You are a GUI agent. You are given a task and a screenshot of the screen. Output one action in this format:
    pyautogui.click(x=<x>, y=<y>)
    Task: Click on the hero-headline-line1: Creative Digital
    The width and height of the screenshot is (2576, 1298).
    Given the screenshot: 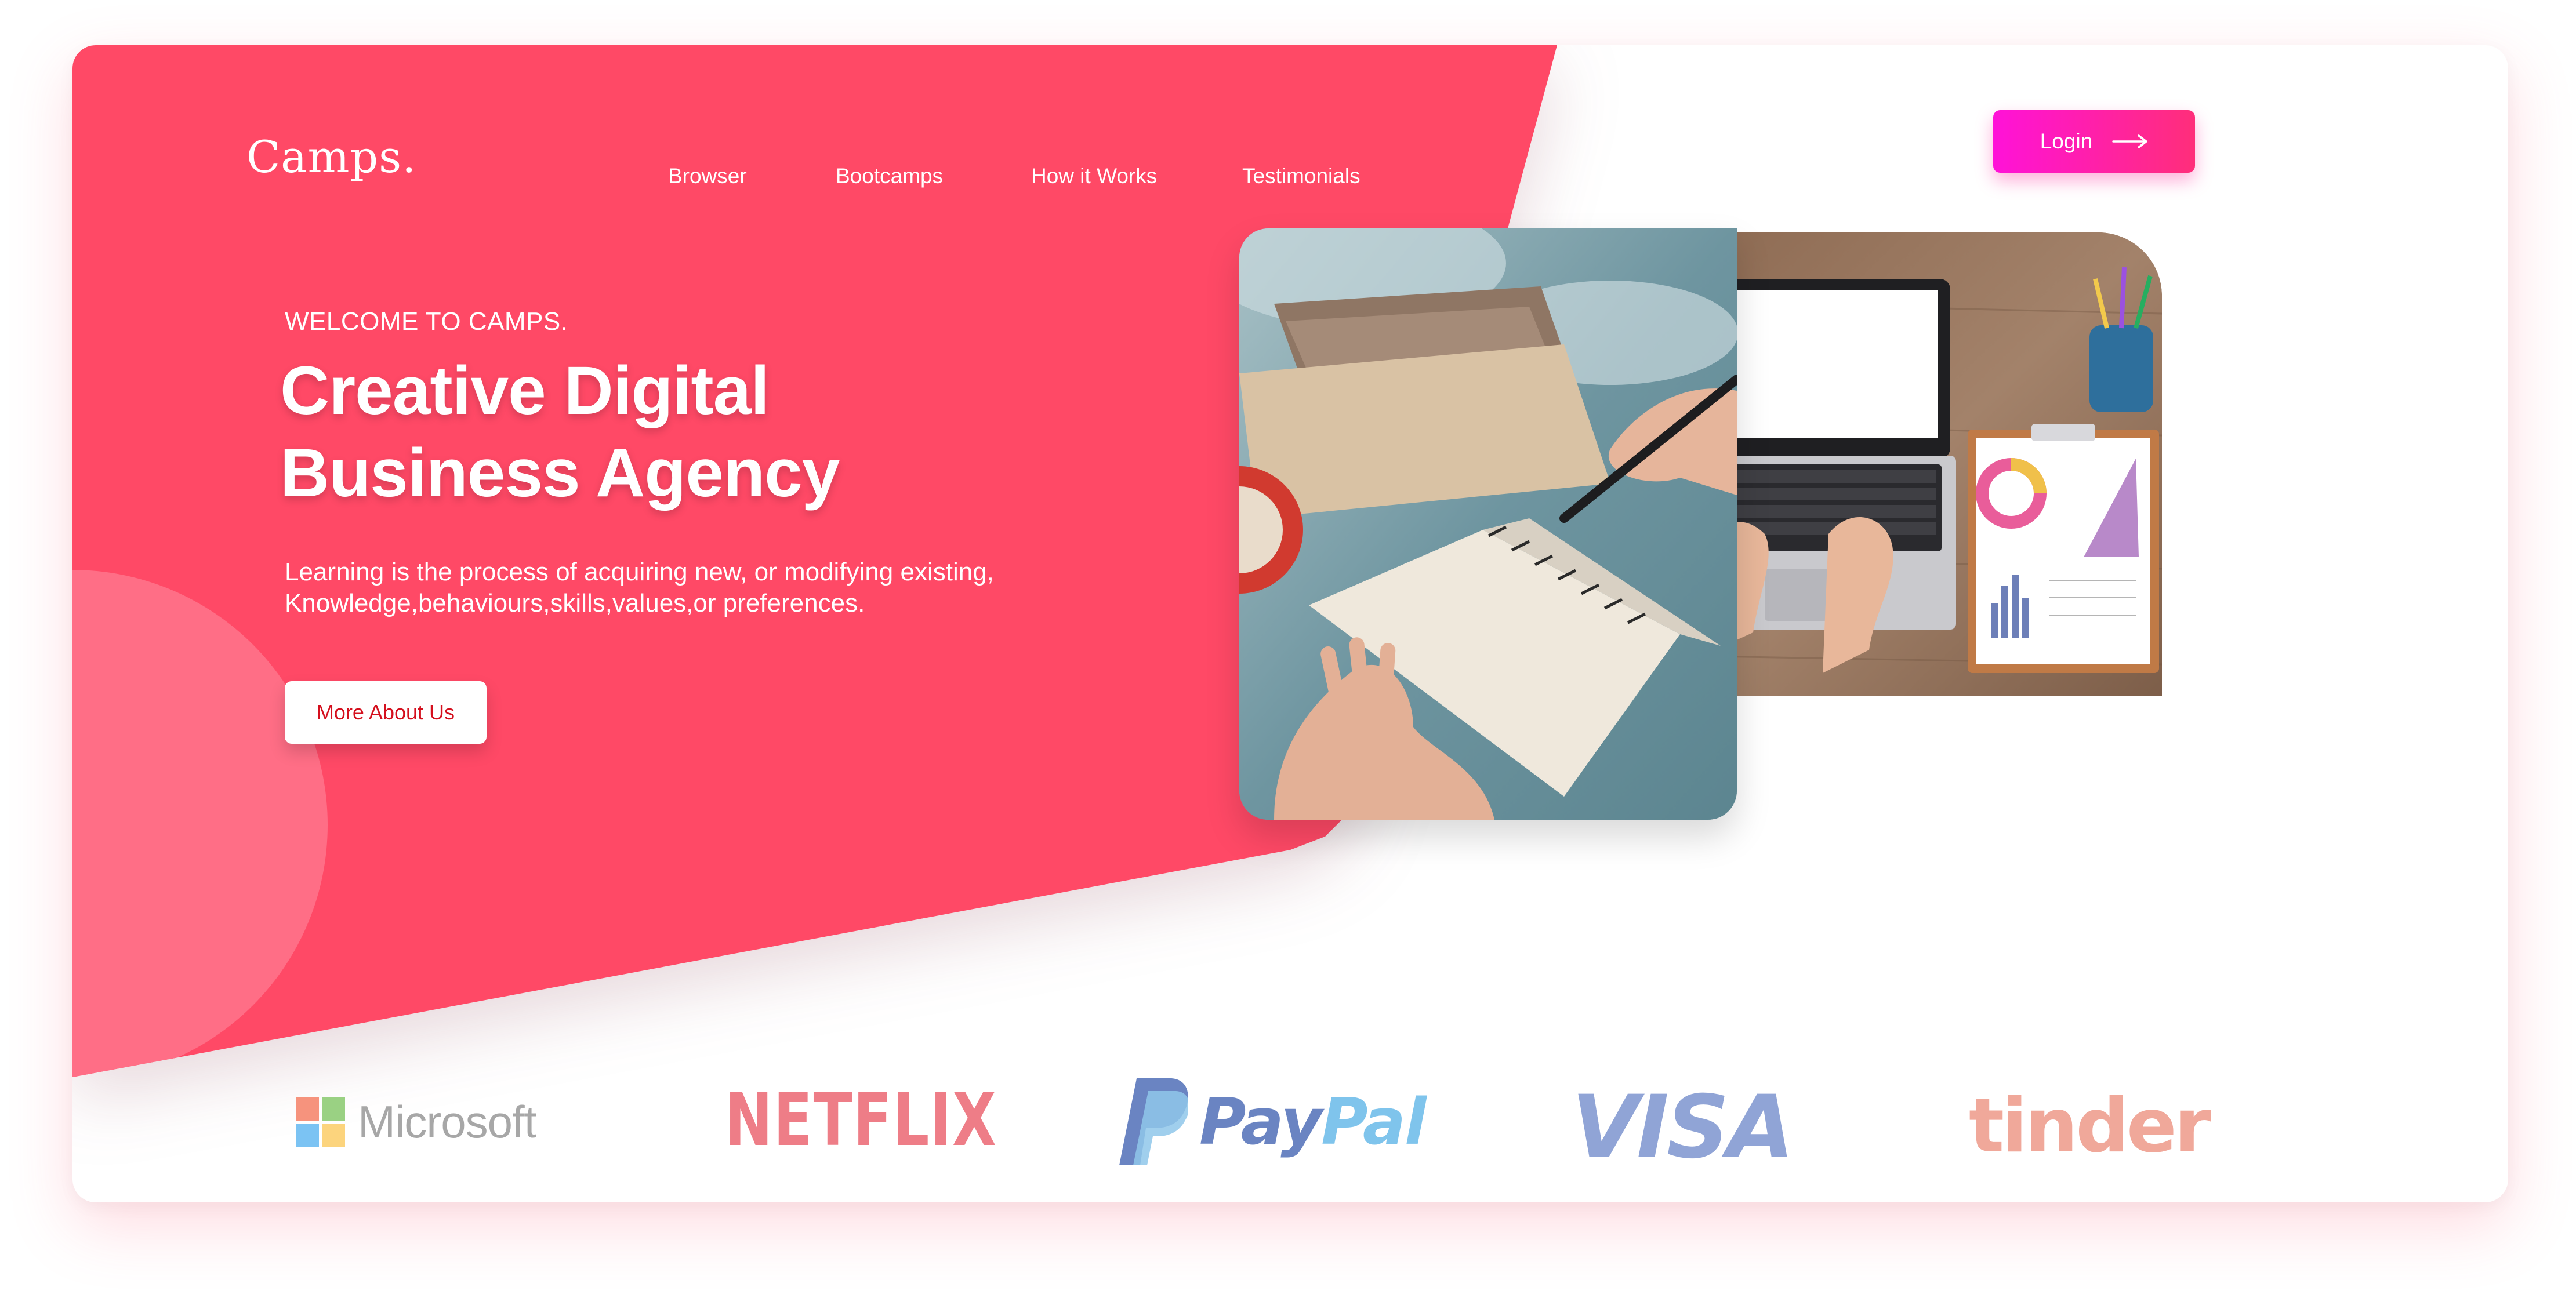 What is the action you would take?
    pyautogui.click(x=525, y=390)
    